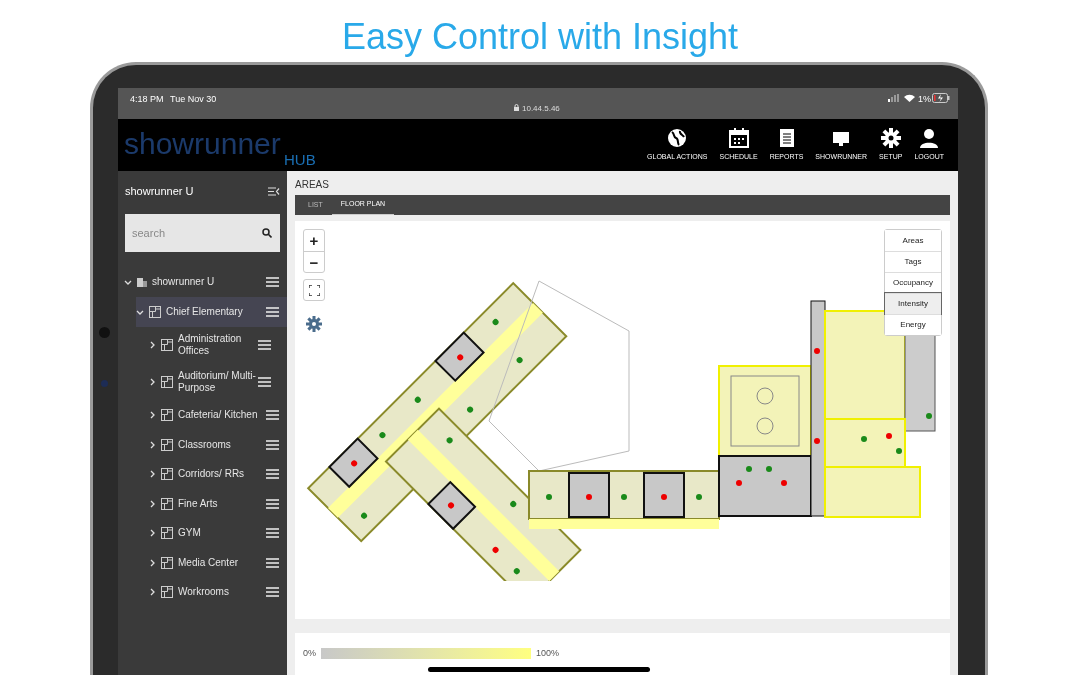  I want to click on battery-percent: 1%, so click(924, 99).